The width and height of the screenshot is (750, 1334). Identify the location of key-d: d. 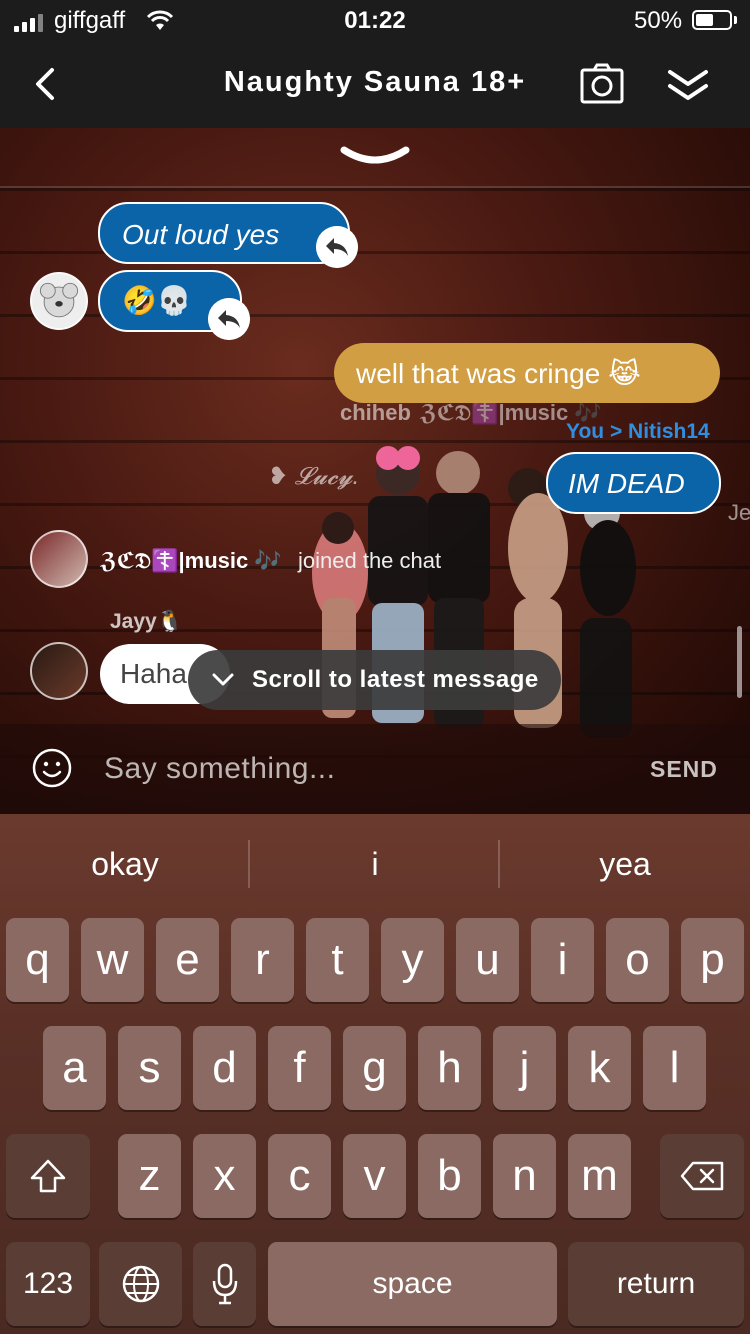
(224, 1068).